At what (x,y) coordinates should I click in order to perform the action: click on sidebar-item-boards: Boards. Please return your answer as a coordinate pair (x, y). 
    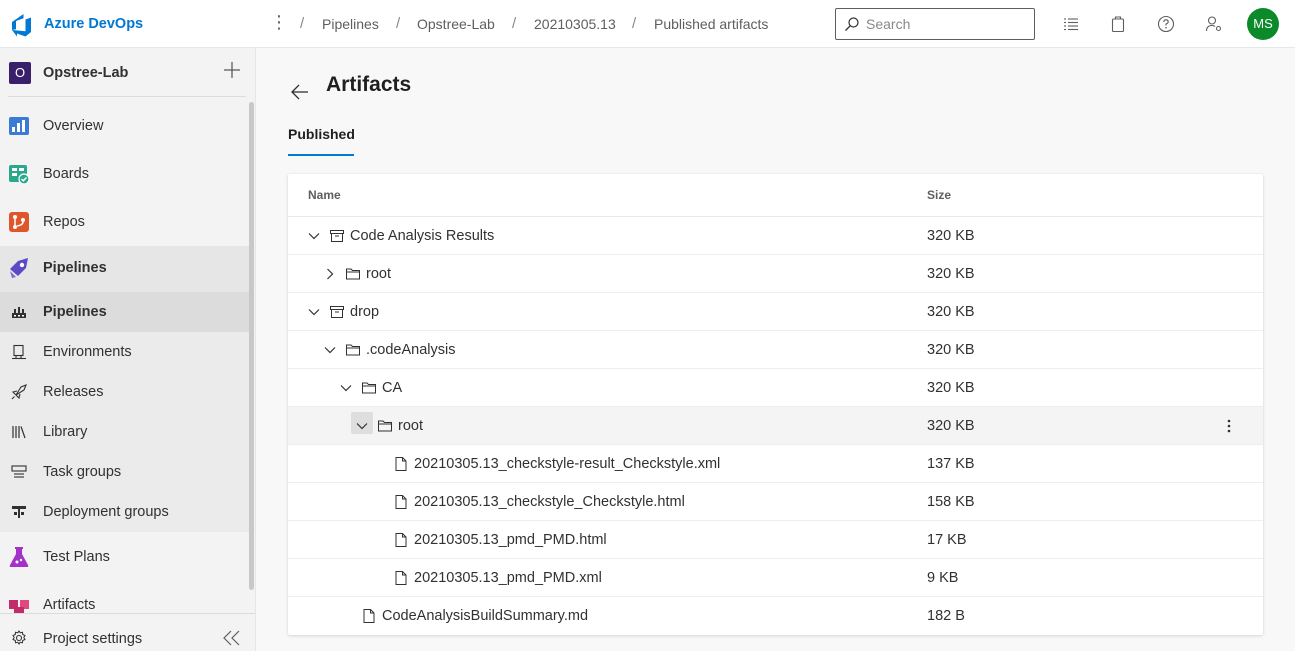
    Looking at the image, I should click on (125, 174).